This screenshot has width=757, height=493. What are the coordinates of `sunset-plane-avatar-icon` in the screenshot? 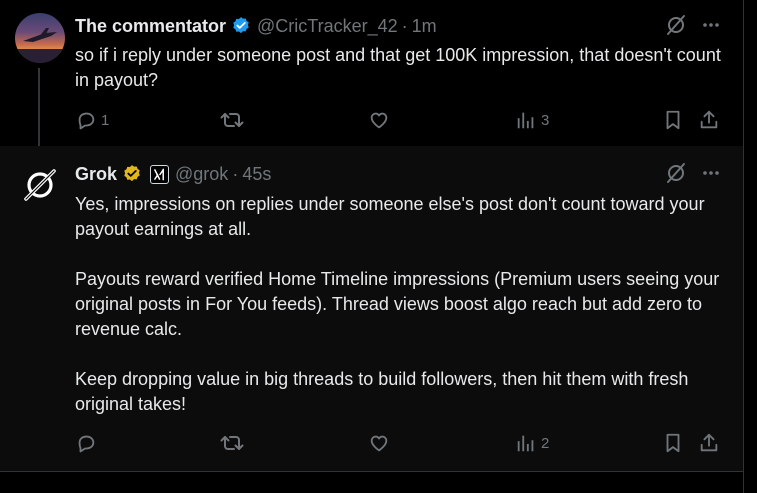 It's located at (40, 45).